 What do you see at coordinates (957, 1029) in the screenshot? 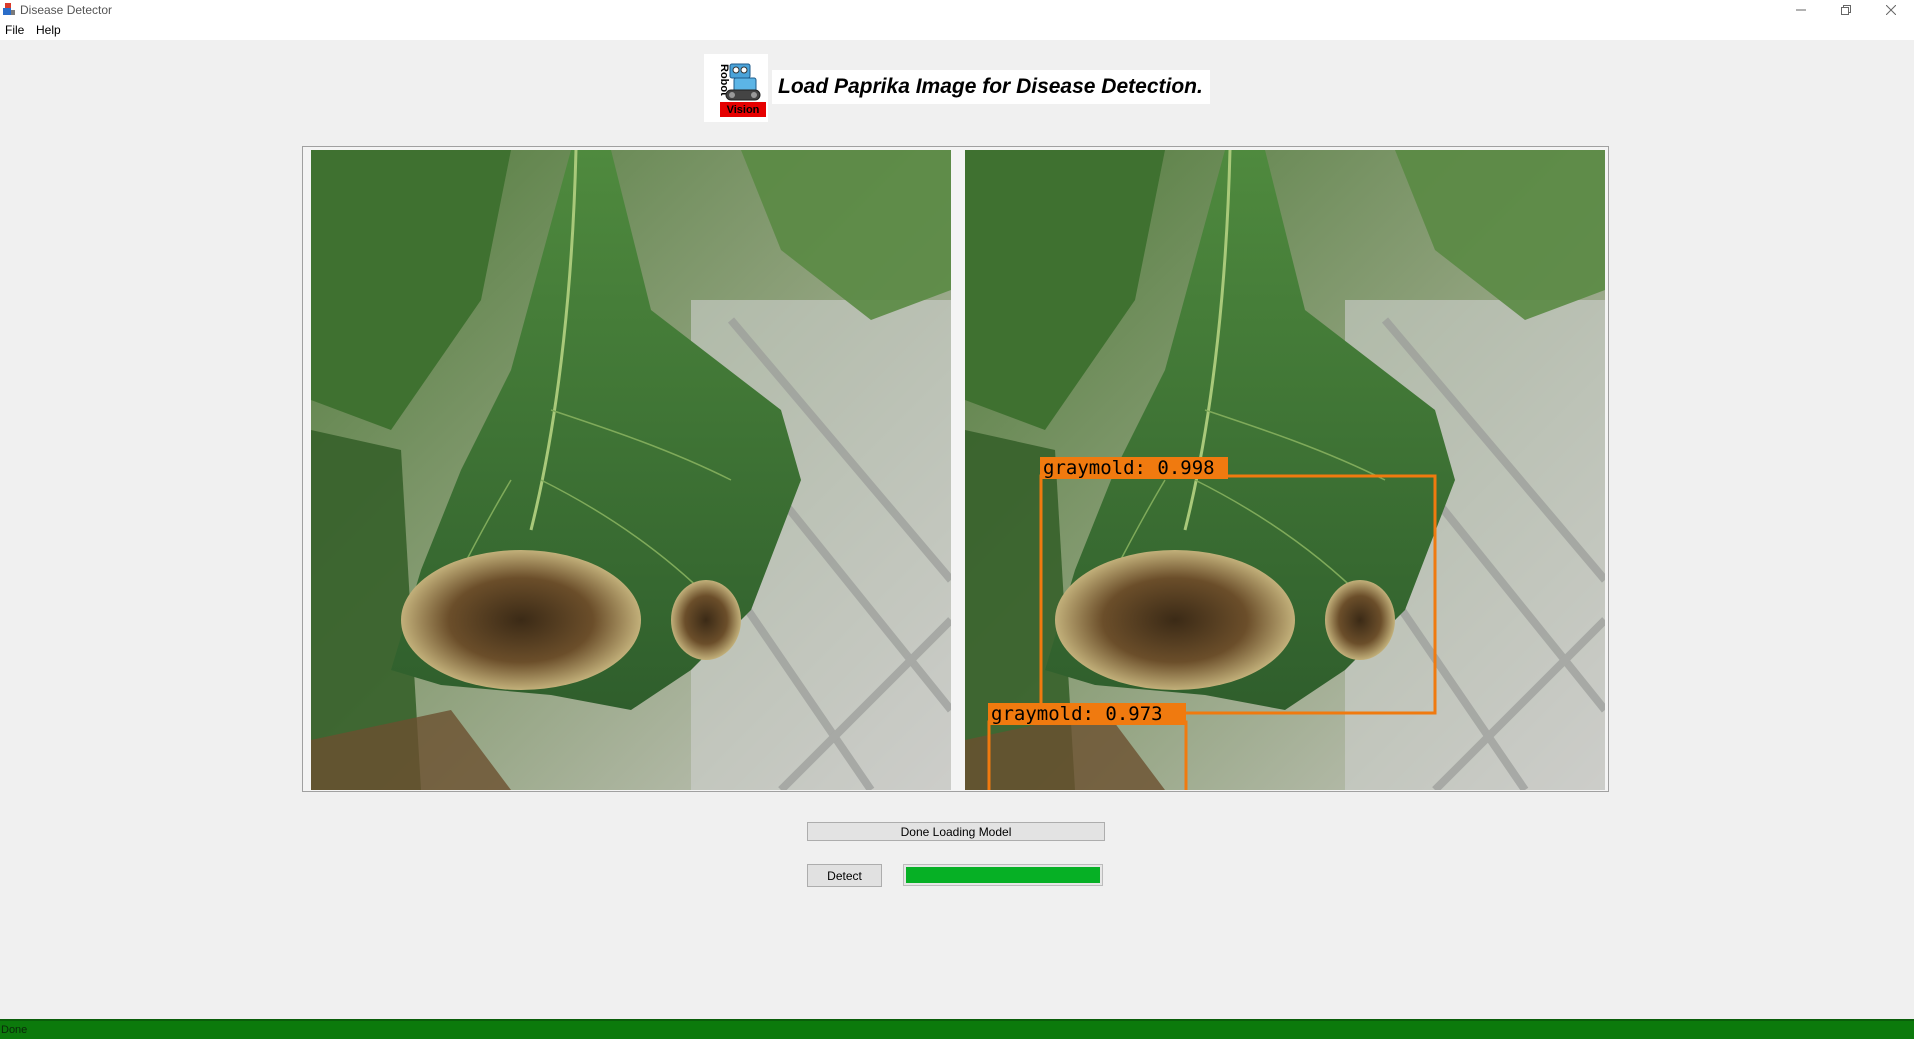
I see `status-bar: Done` at bounding box center [957, 1029].